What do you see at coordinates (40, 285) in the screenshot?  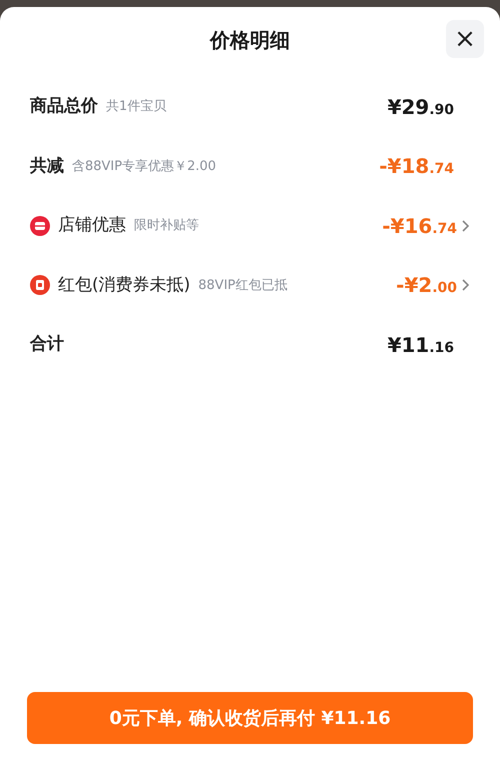 I see `envelope-icon` at bounding box center [40, 285].